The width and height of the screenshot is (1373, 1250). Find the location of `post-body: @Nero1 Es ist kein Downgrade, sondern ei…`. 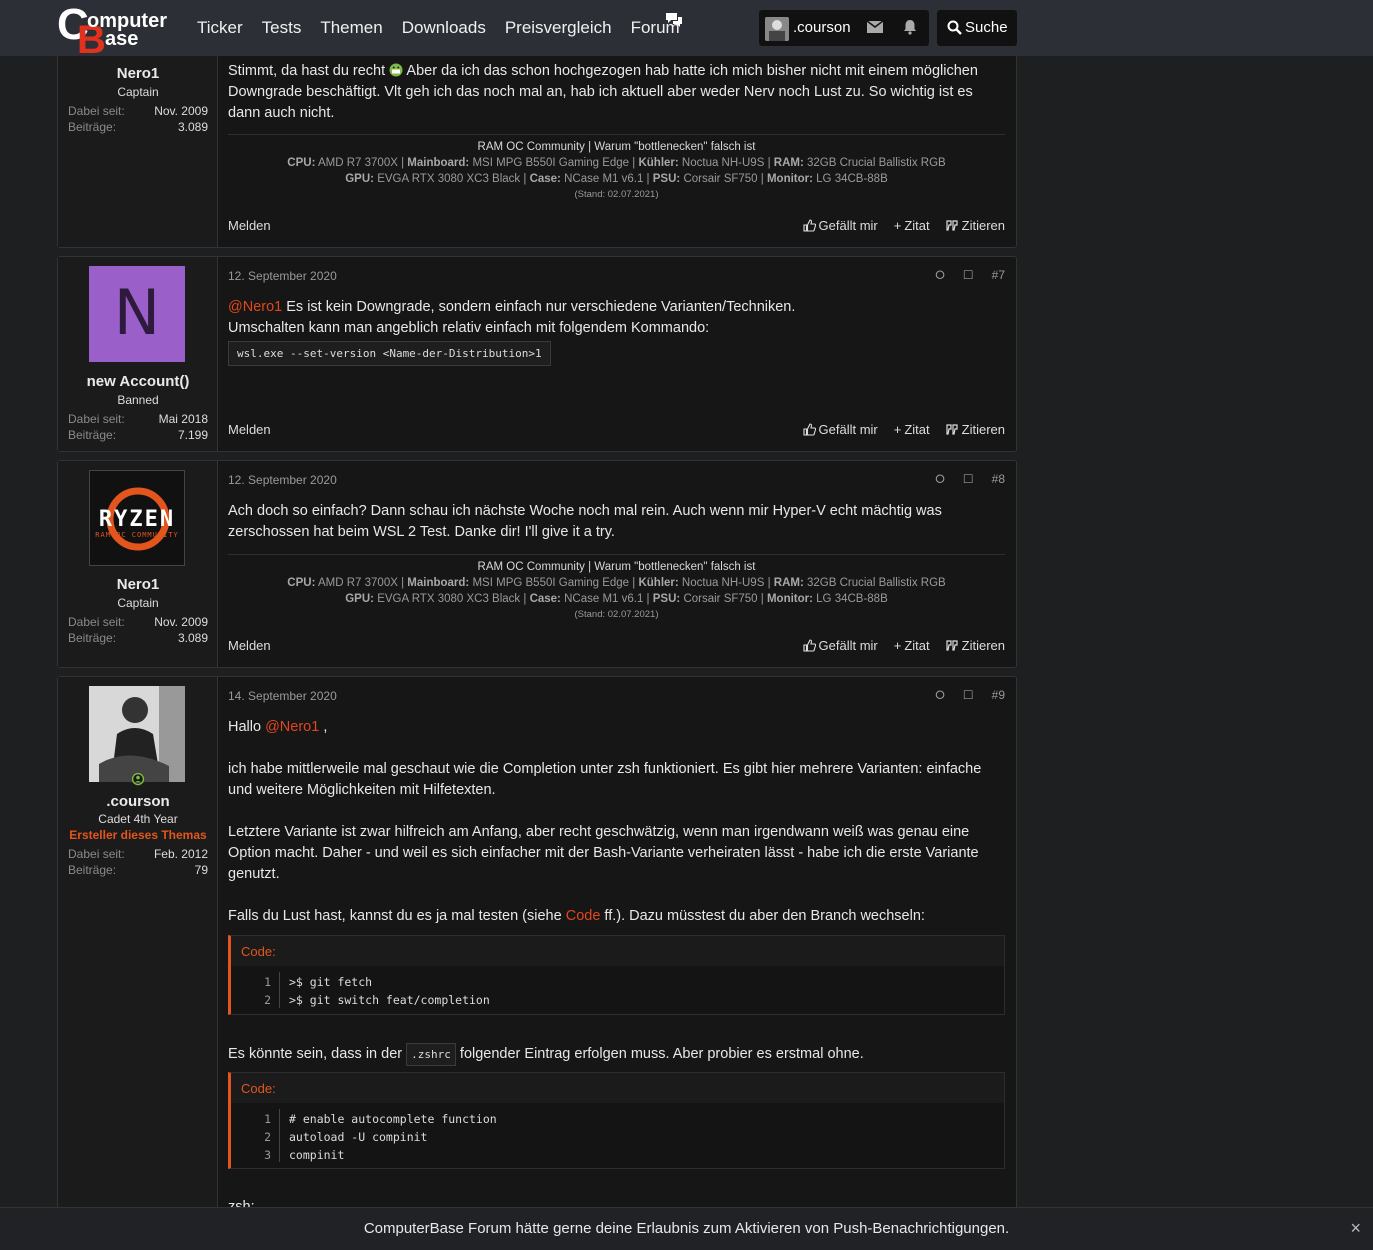

post-body: @Nero1 Es ist kein Downgrade, sondern ei… is located at coordinates (616, 331).